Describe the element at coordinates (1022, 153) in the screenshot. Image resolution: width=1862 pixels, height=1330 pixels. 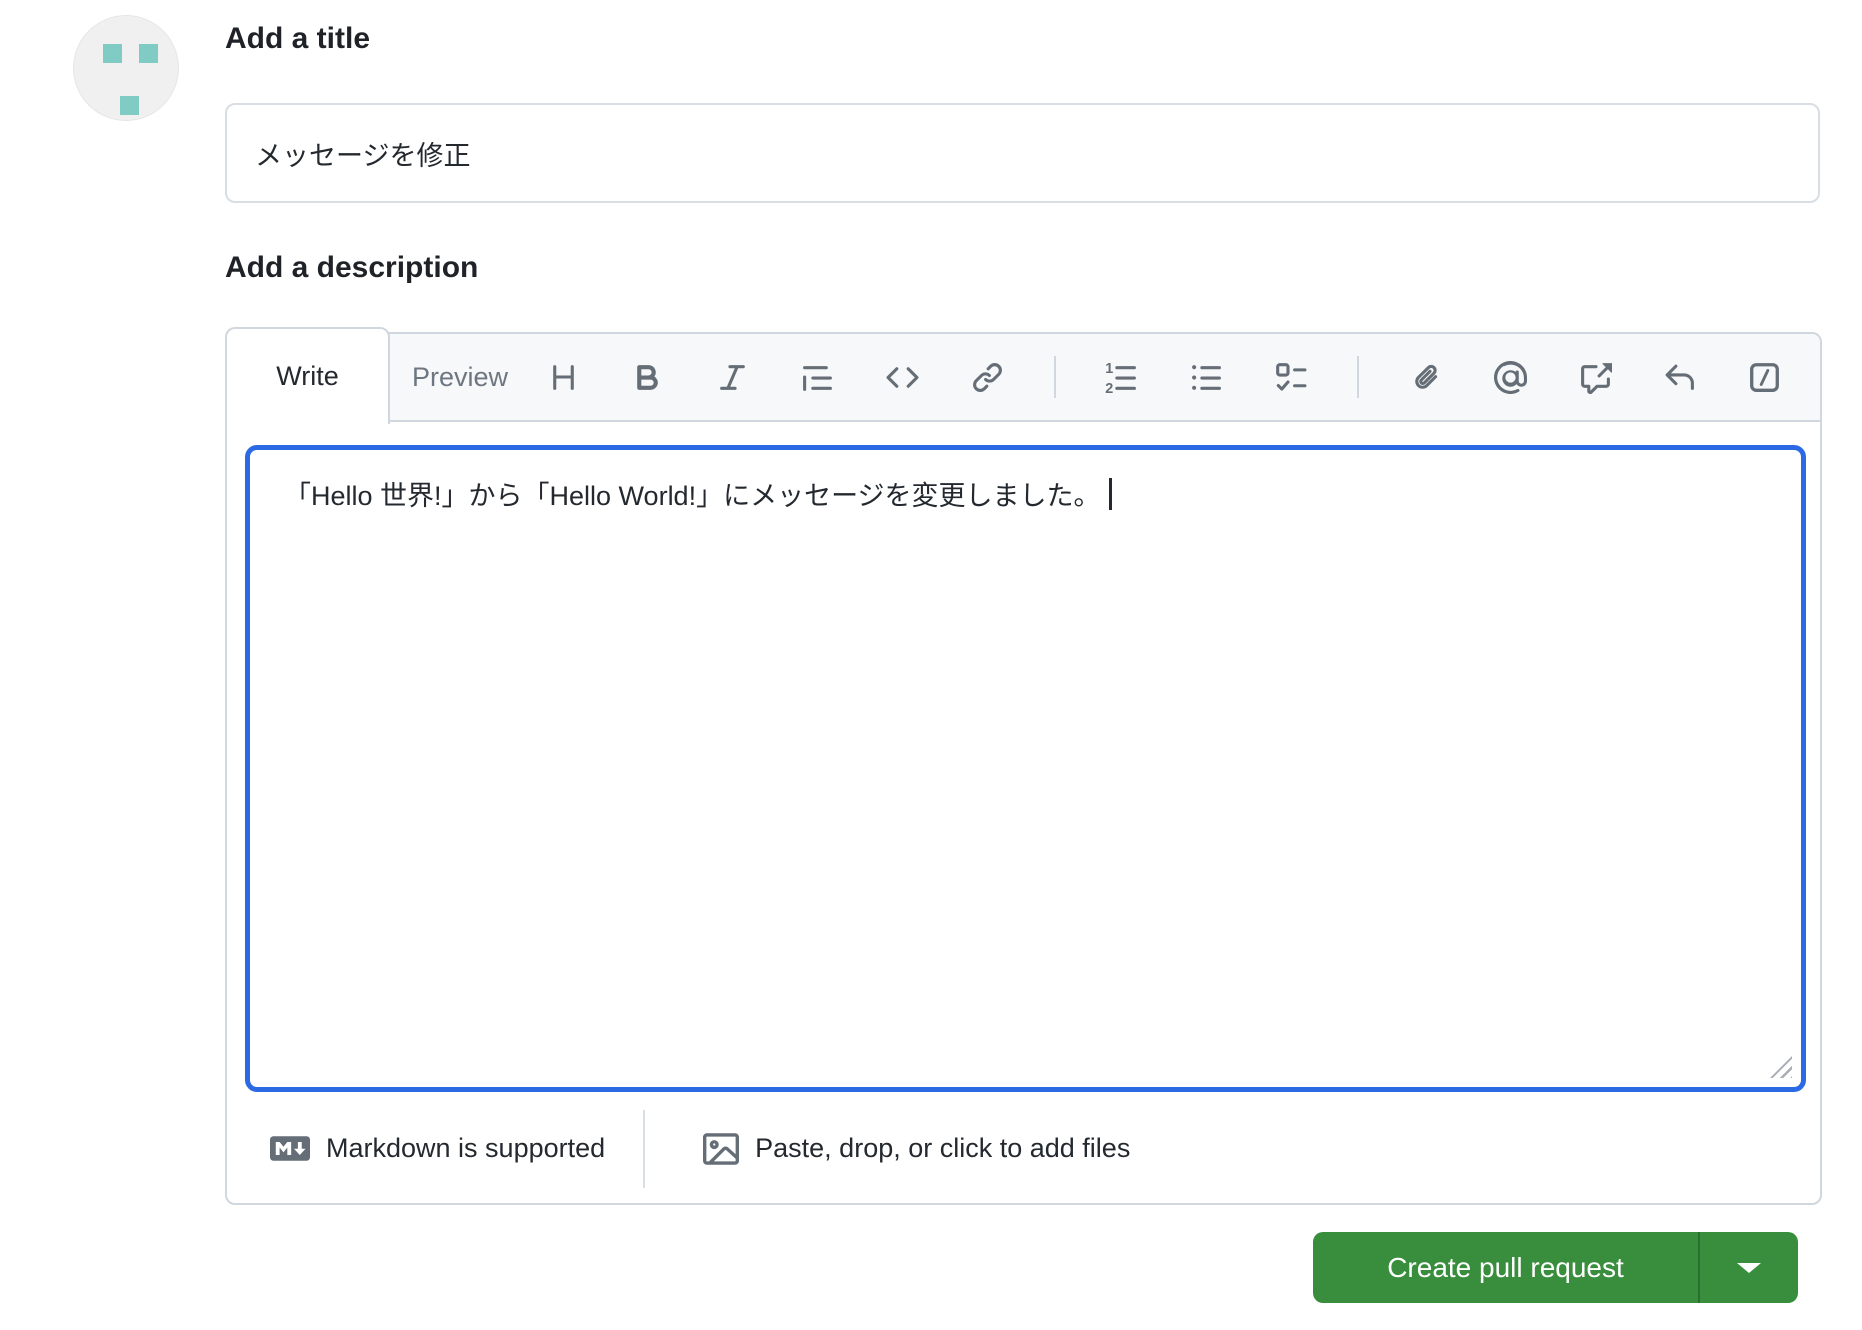
I see `pr-title-input` at that location.